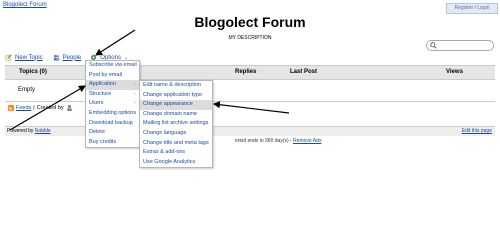 This screenshot has height=243, width=500. What do you see at coordinates (20, 131) in the screenshot?
I see `powered-by-label: Powered by` at bounding box center [20, 131].